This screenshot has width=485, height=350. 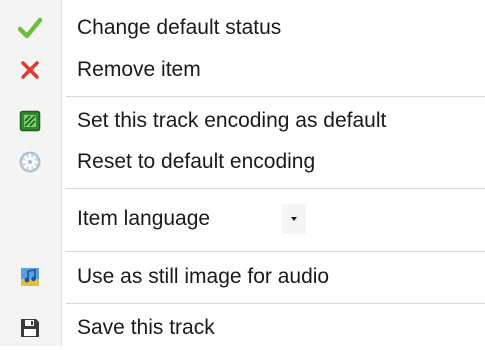 I want to click on gear-icon, so click(x=30, y=162).